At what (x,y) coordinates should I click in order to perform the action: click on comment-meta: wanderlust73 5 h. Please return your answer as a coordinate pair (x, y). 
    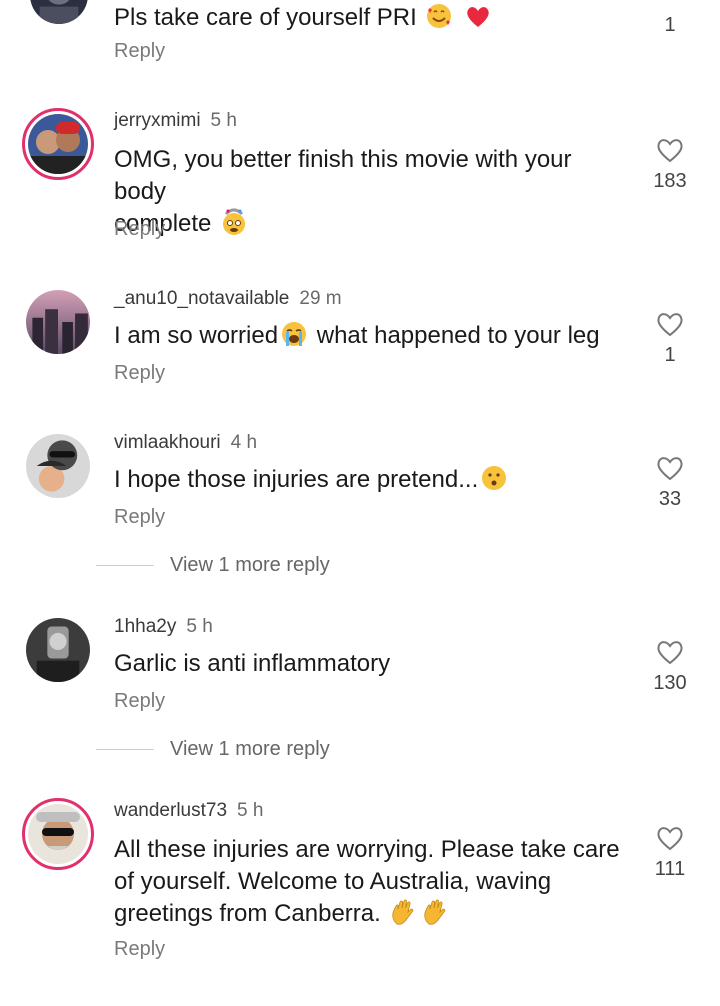
    Looking at the image, I should click on (188, 811).